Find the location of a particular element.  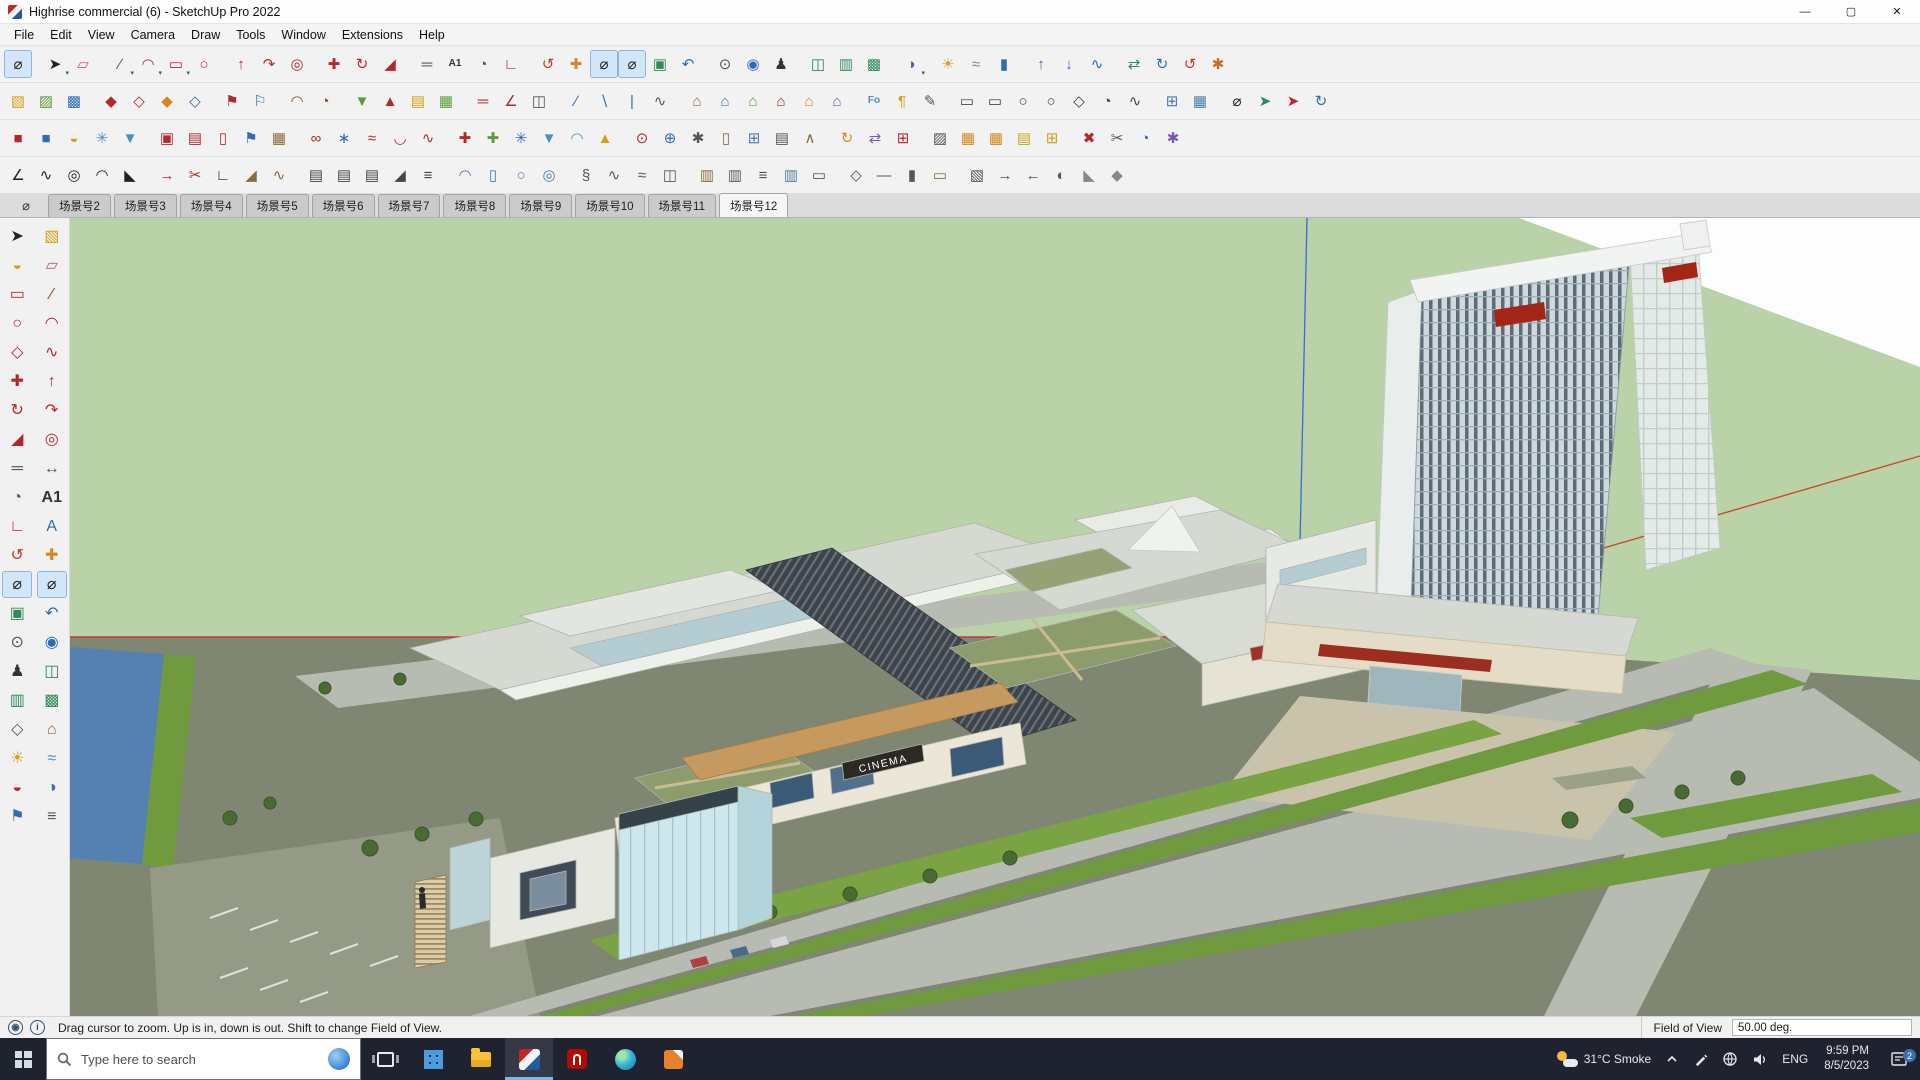

acrobat-app-icon is located at coordinates (577, 1059).